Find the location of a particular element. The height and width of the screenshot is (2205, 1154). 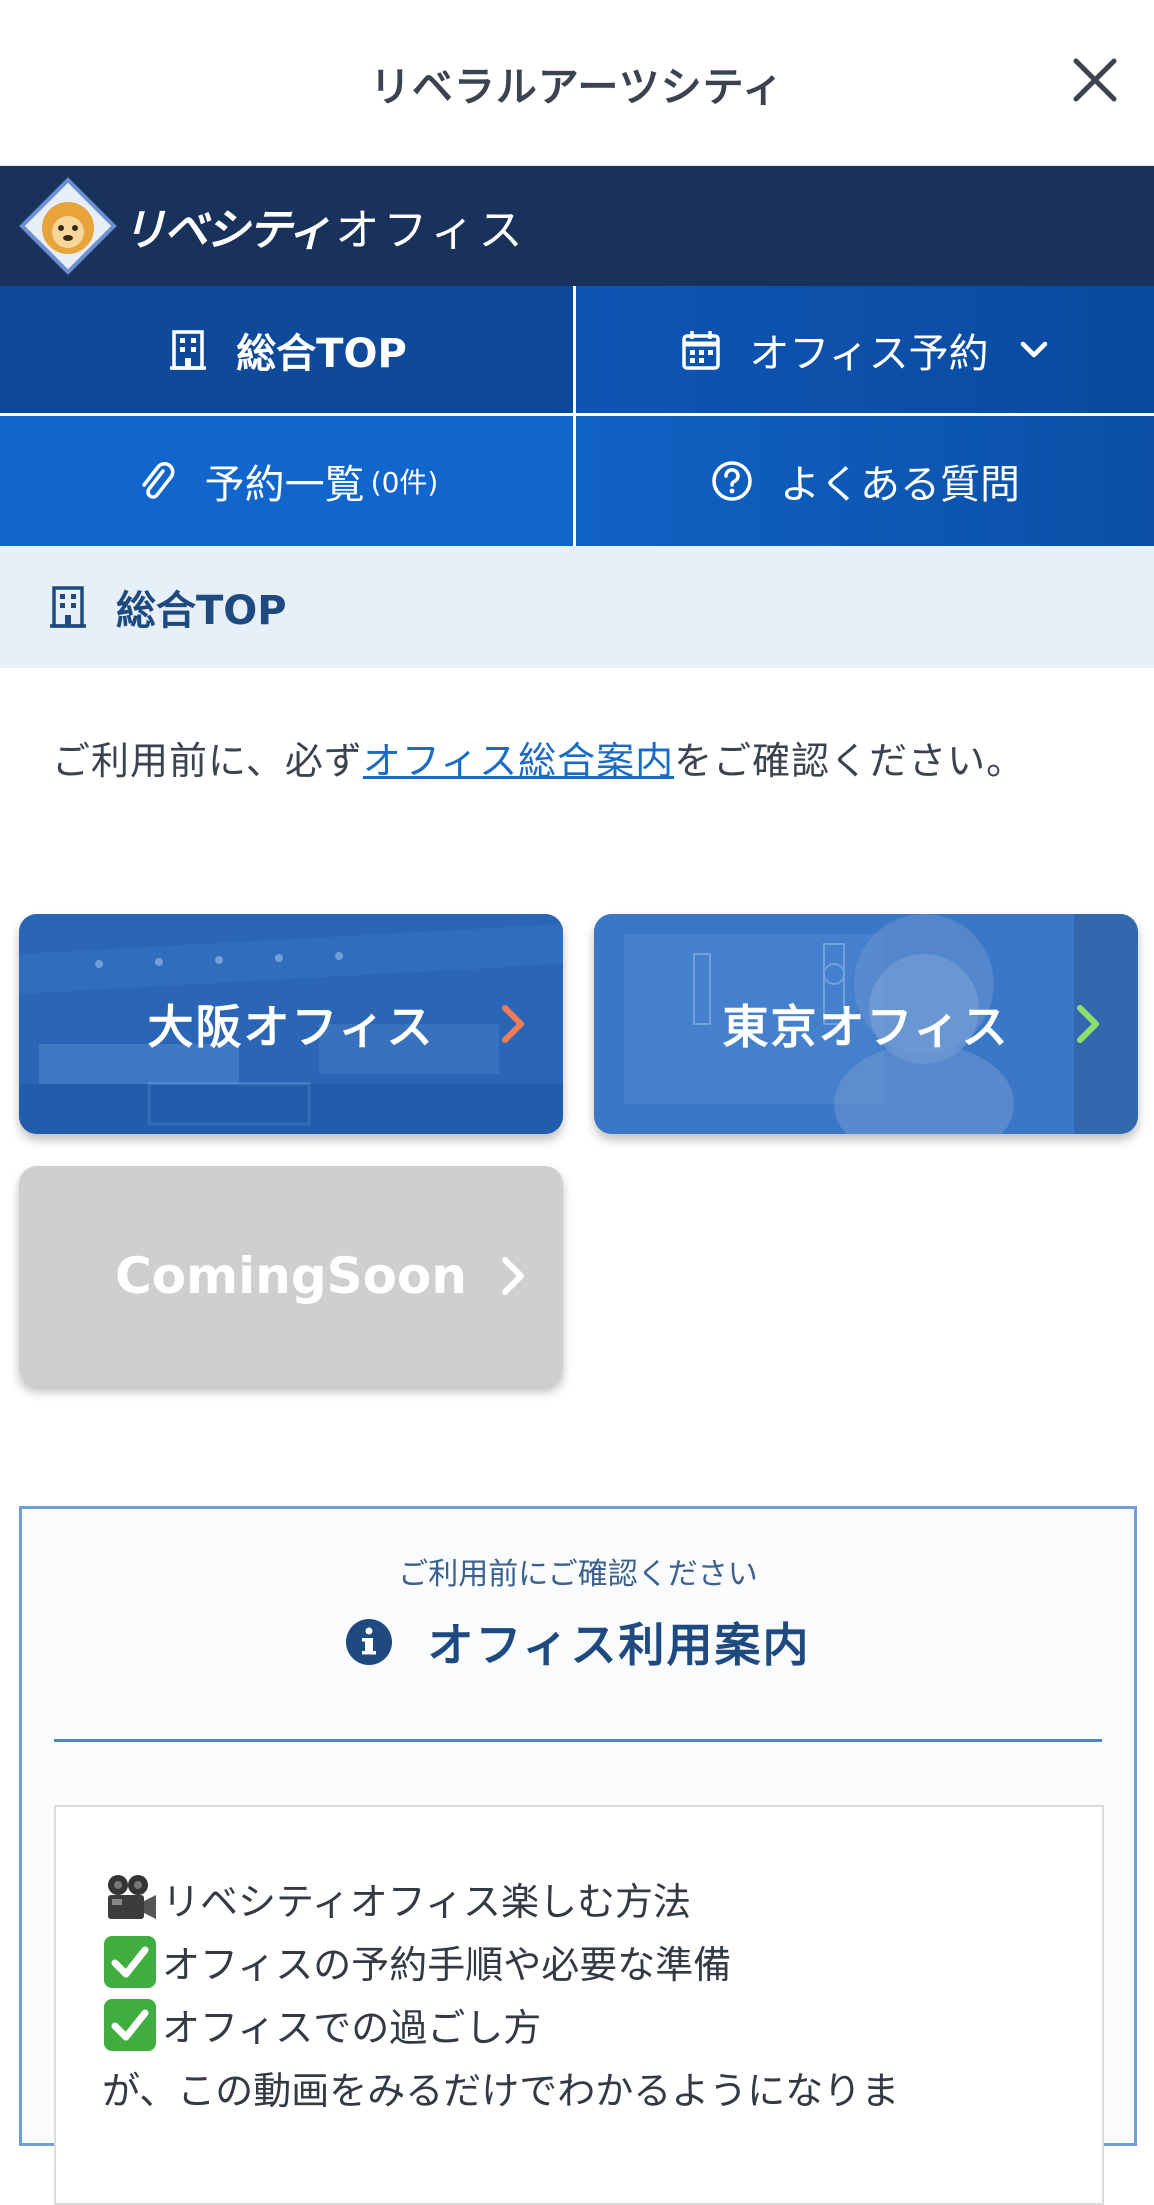

page-title: 総合TOP is located at coordinates (577, 607).